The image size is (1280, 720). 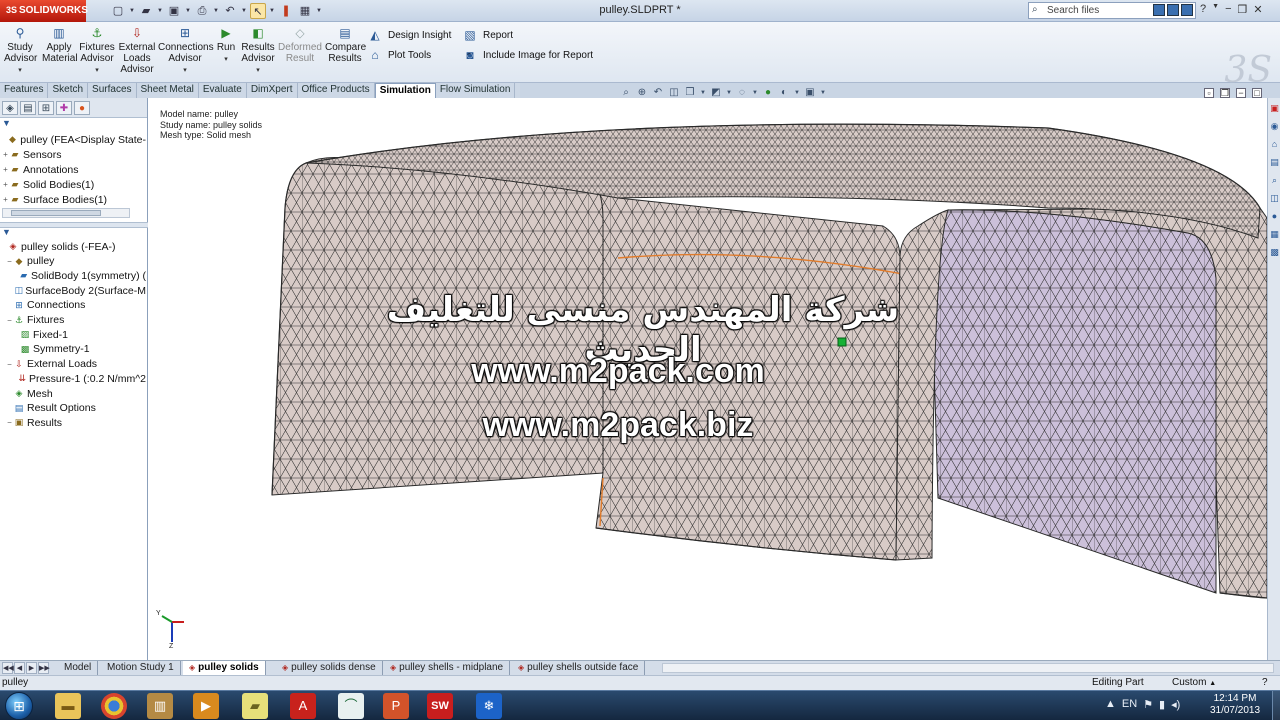 What do you see at coordinates (1274, 252) in the screenshot?
I see `forum-icon: ▩` at bounding box center [1274, 252].